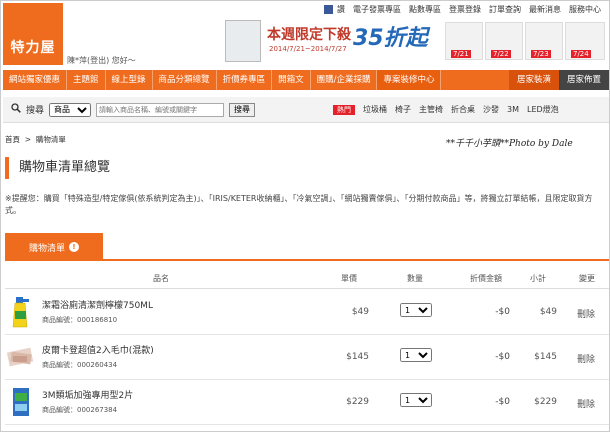  Describe the element at coordinates (390, 38) in the screenshot. I see `banner-discount: 35折起` at that location.